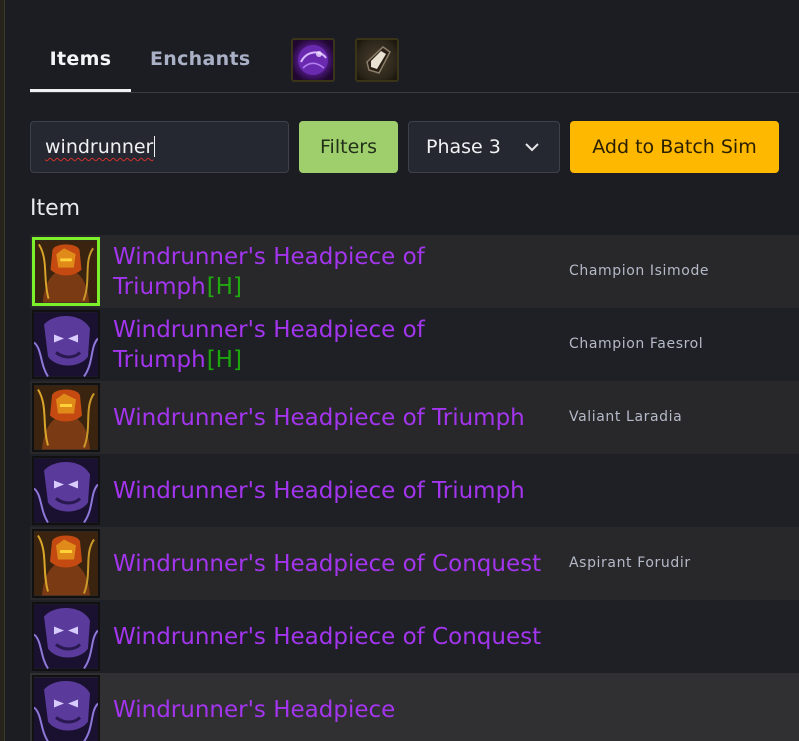 This screenshot has height=741, width=799. Describe the element at coordinates (674, 147) in the screenshot. I see `add-to-batch-sim-button: Add to Batch Sim` at that location.